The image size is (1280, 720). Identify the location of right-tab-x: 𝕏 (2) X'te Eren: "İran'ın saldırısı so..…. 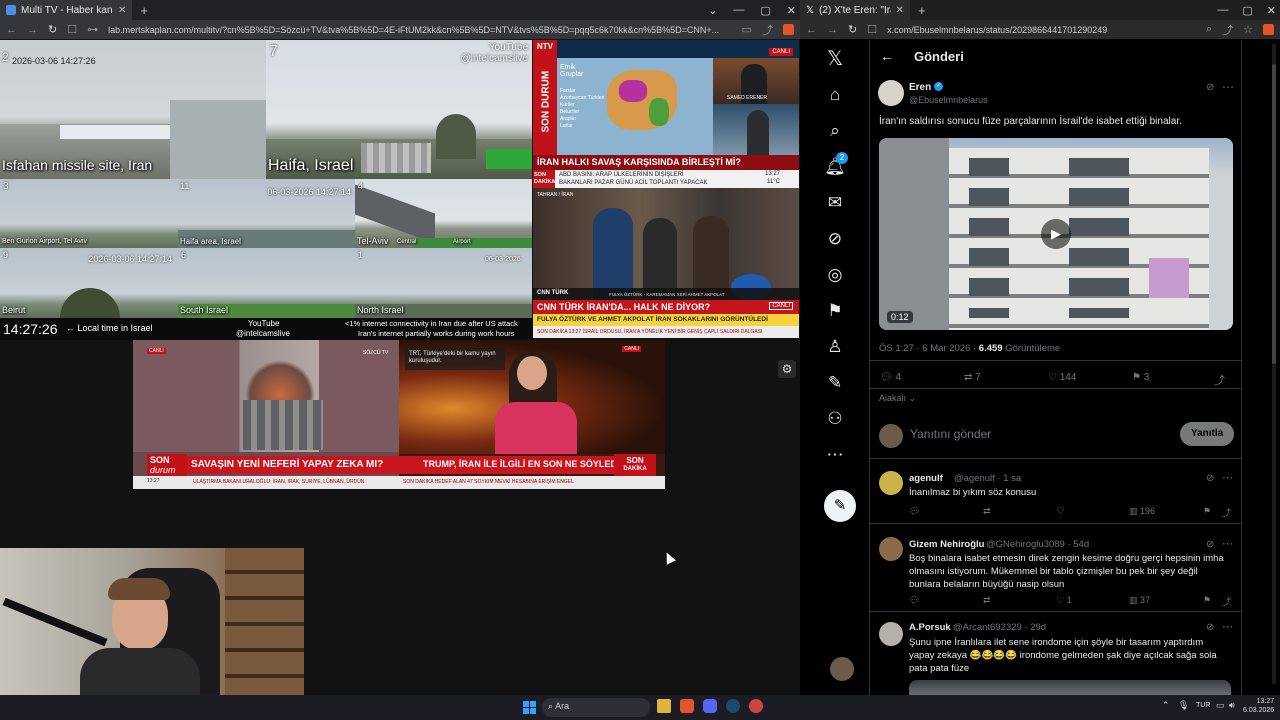
(855, 10).